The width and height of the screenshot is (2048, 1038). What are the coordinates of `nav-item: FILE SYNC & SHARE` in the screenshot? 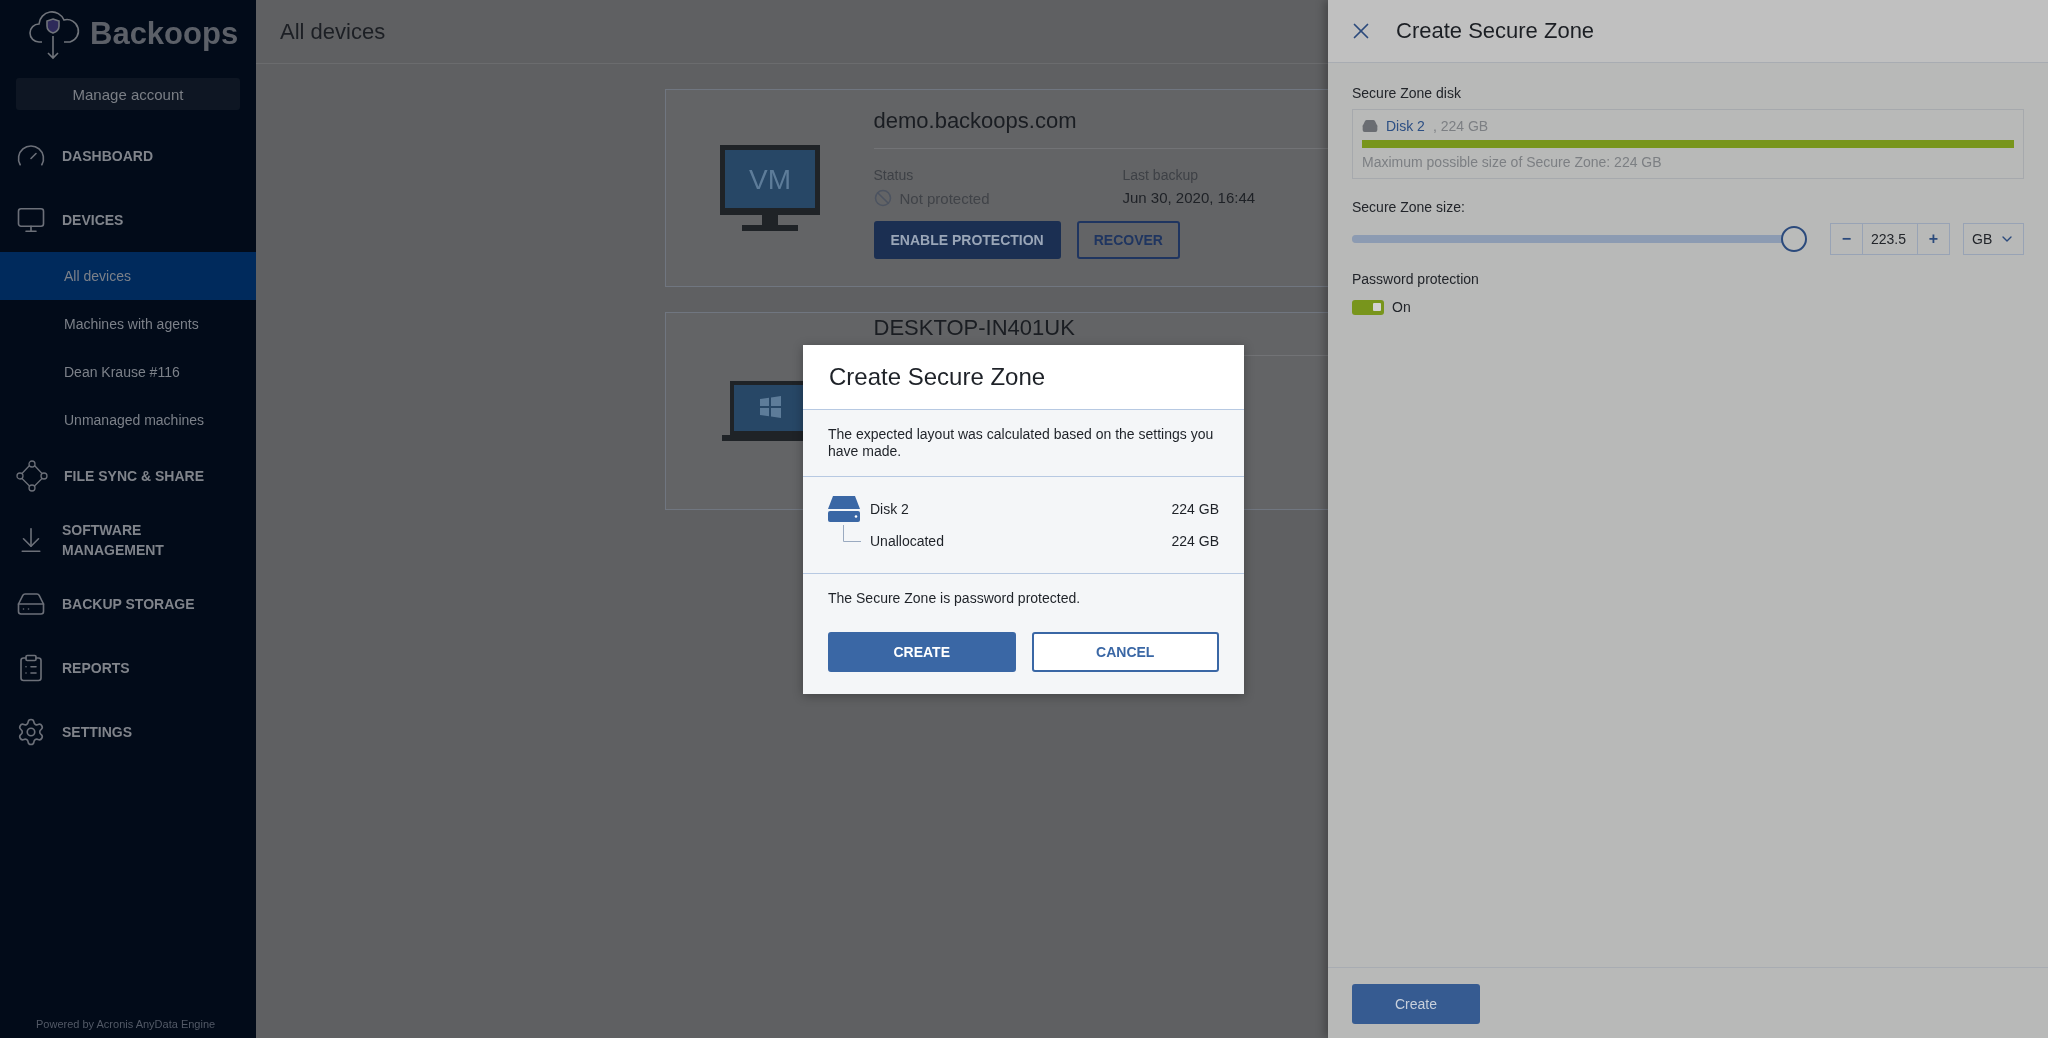 It's located at (128, 476).